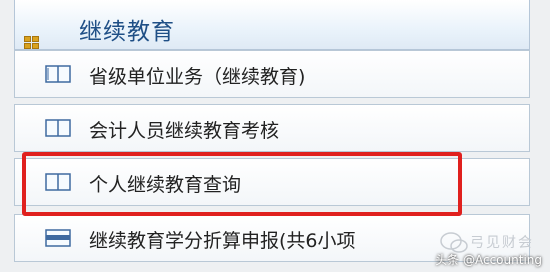 This screenshot has height=272, width=550. I want to click on watermark-brand: 弓见财会, so click(502, 243).